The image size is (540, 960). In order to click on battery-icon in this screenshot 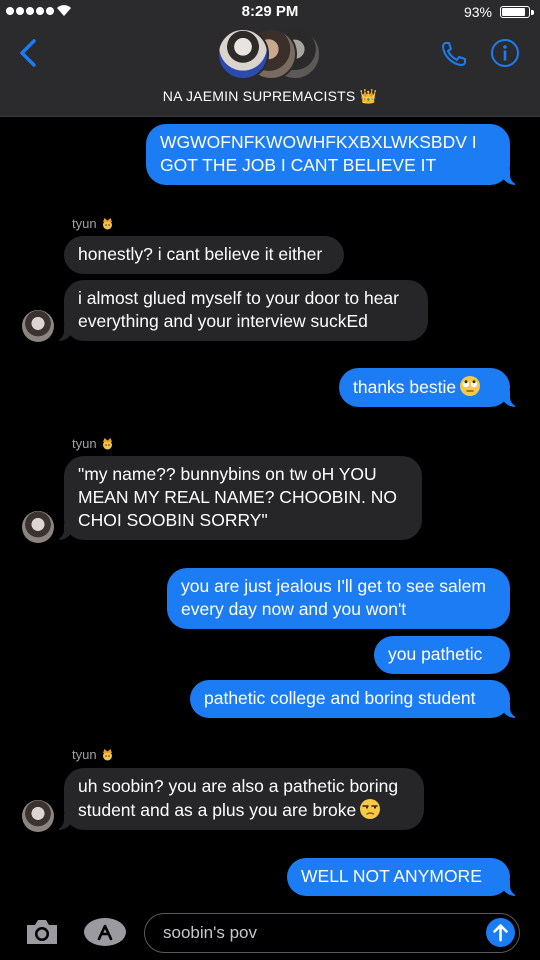, I will do `click(517, 12)`.